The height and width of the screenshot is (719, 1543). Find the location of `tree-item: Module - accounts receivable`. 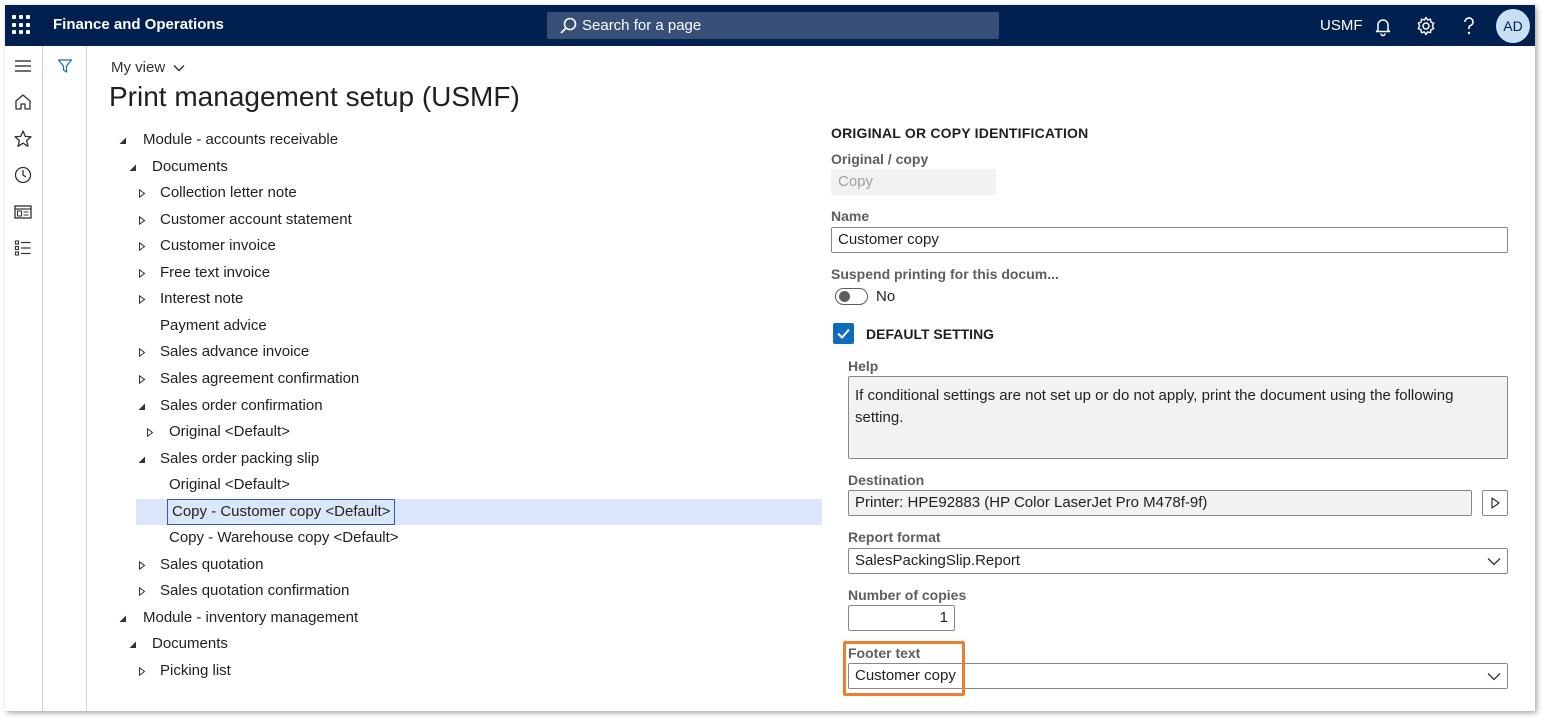

tree-item: Module - accounts receivable is located at coordinates (415, 140).